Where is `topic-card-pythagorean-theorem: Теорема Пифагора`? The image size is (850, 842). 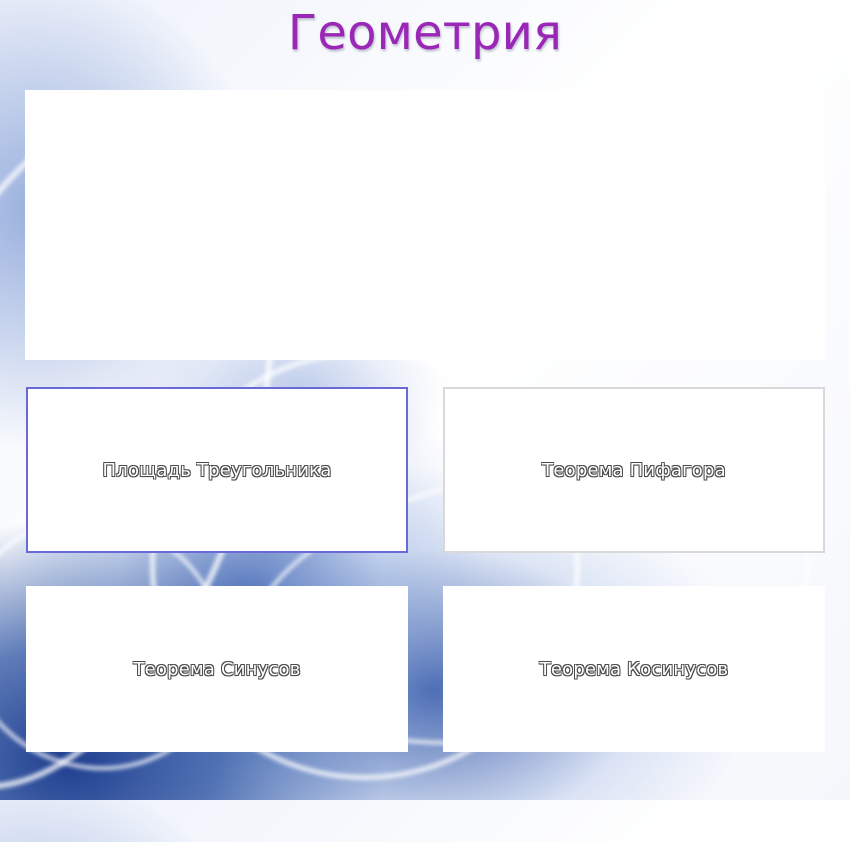
topic-card-pythagorean-theorem: Теорема Пифагора is located at coordinates (634, 470).